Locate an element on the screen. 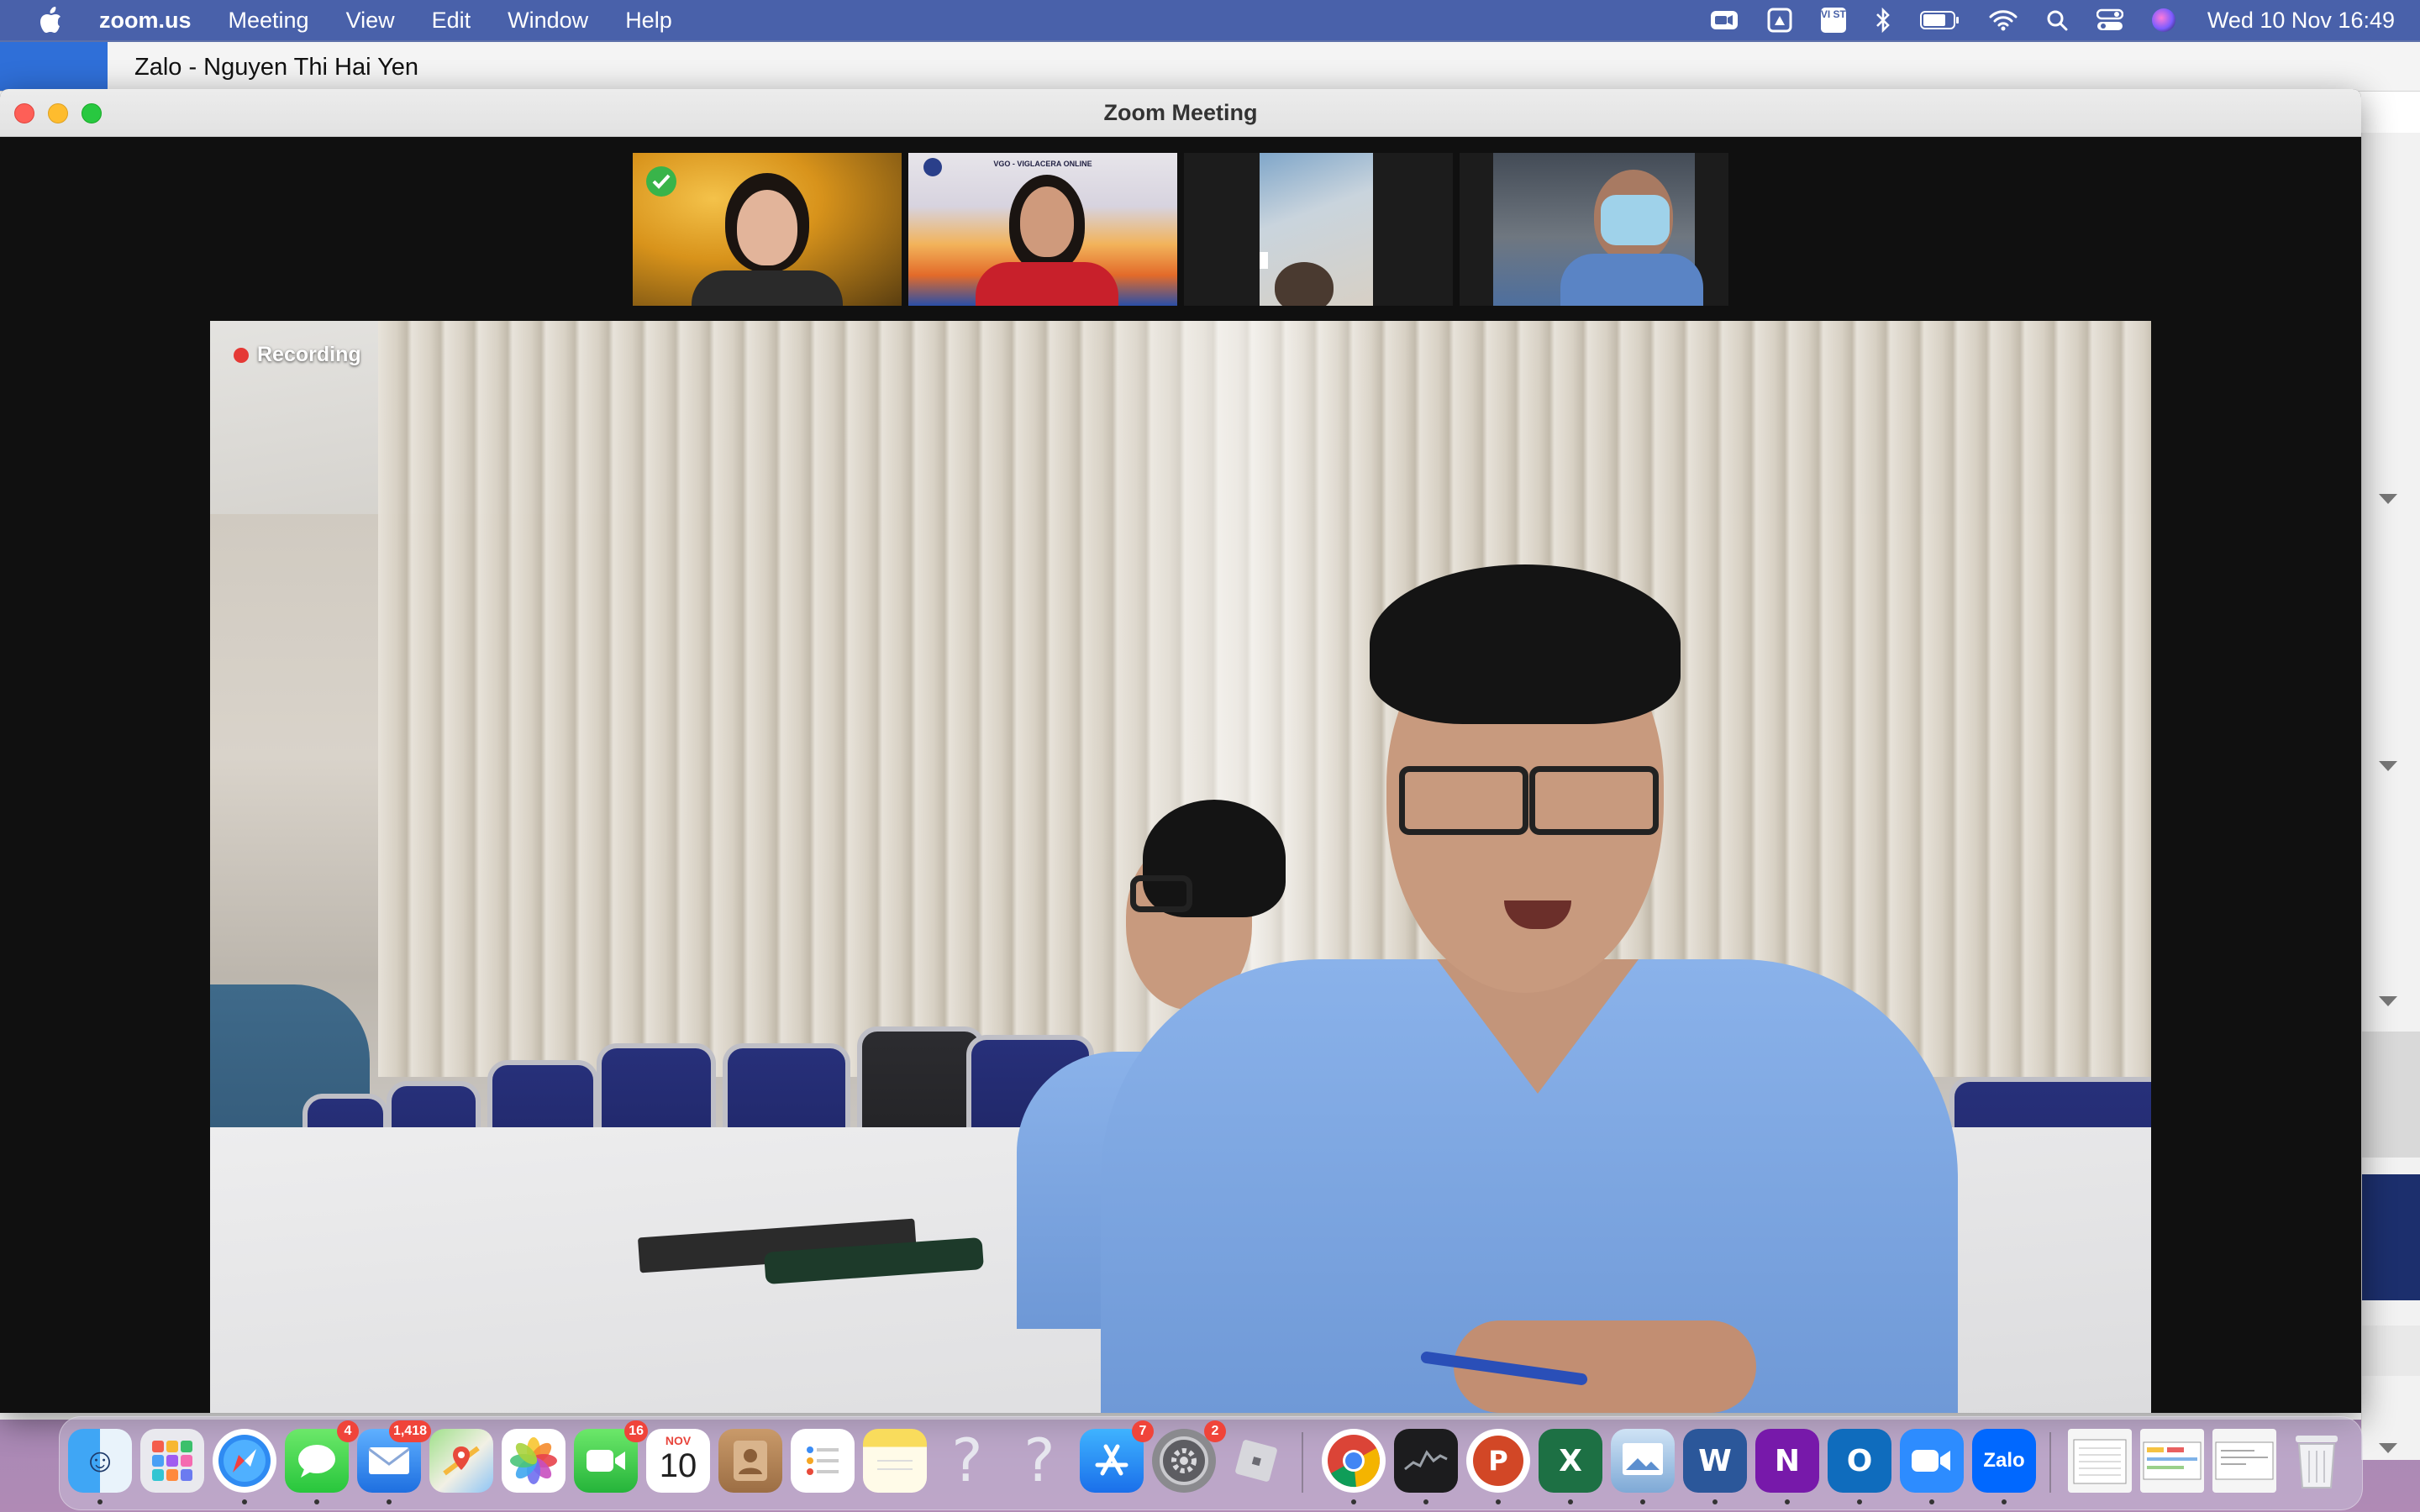 The width and height of the screenshot is (2420, 1512). dock-item-word: W is located at coordinates (1715, 1466).